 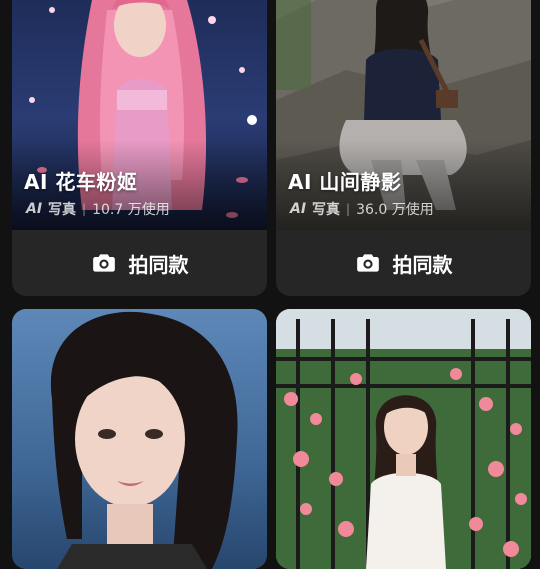 What do you see at coordinates (81, 182) in the screenshot?
I see `template-title: AI 花车粉姬` at bounding box center [81, 182].